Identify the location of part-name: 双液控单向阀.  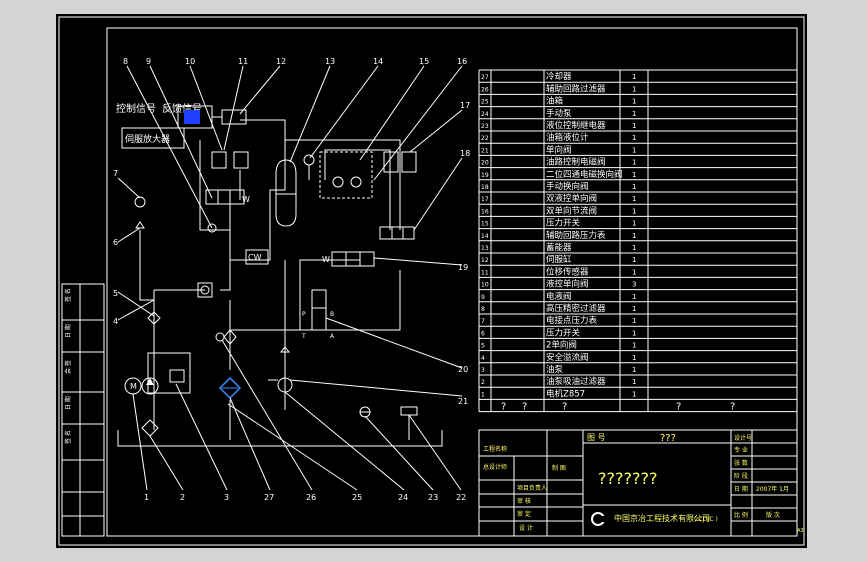
(571, 198).